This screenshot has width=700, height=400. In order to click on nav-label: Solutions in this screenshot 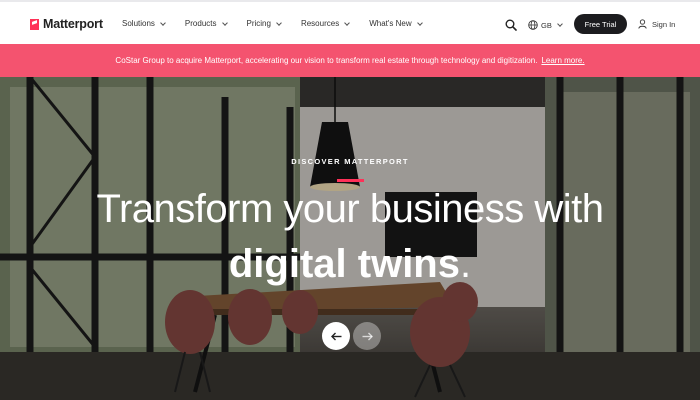, I will do `click(138, 23)`.